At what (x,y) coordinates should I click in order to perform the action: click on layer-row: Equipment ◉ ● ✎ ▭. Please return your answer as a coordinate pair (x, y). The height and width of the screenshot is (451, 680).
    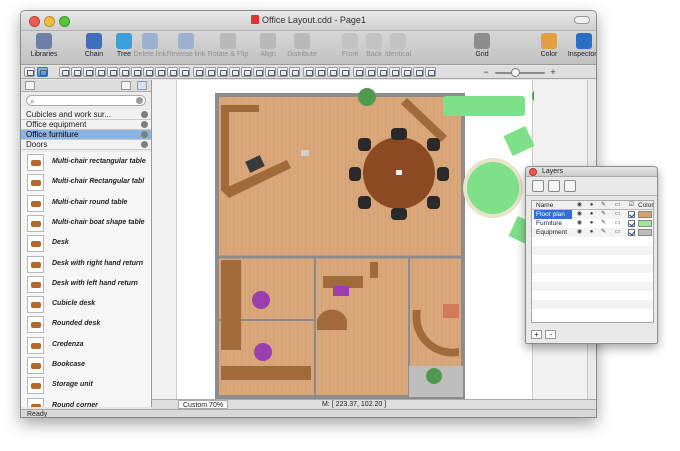
    Looking at the image, I should click on (592, 232).